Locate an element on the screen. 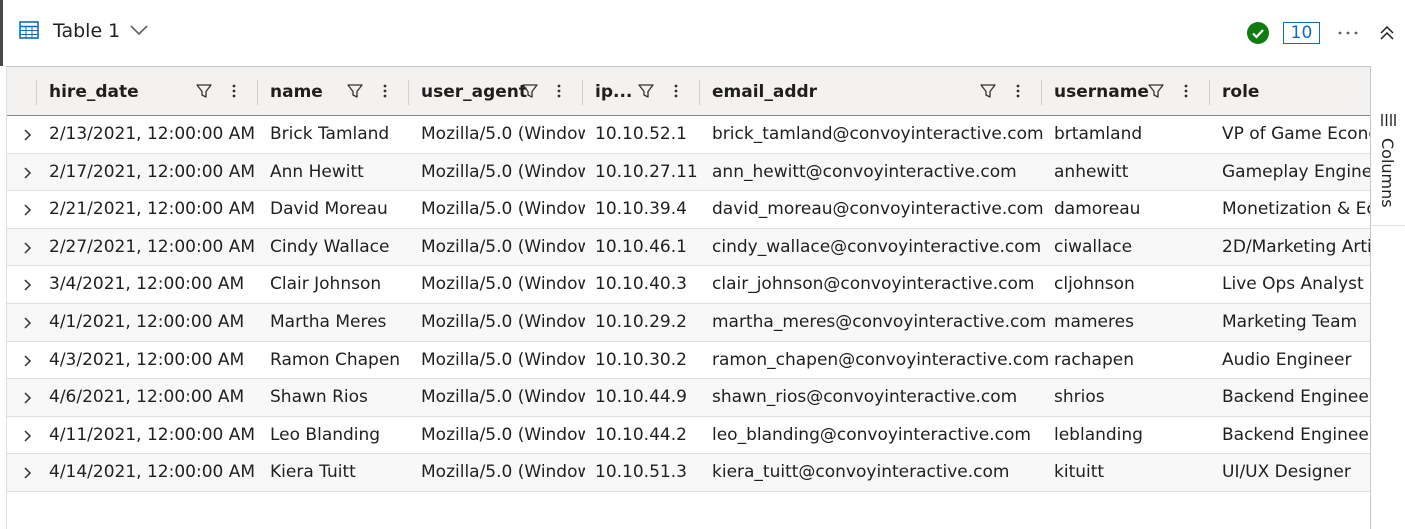 Image resolution: width=1405 pixels, height=529 pixels. cell-email_addr: kiera_tuitt@convoyinteractive.com is located at coordinates (860, 472).